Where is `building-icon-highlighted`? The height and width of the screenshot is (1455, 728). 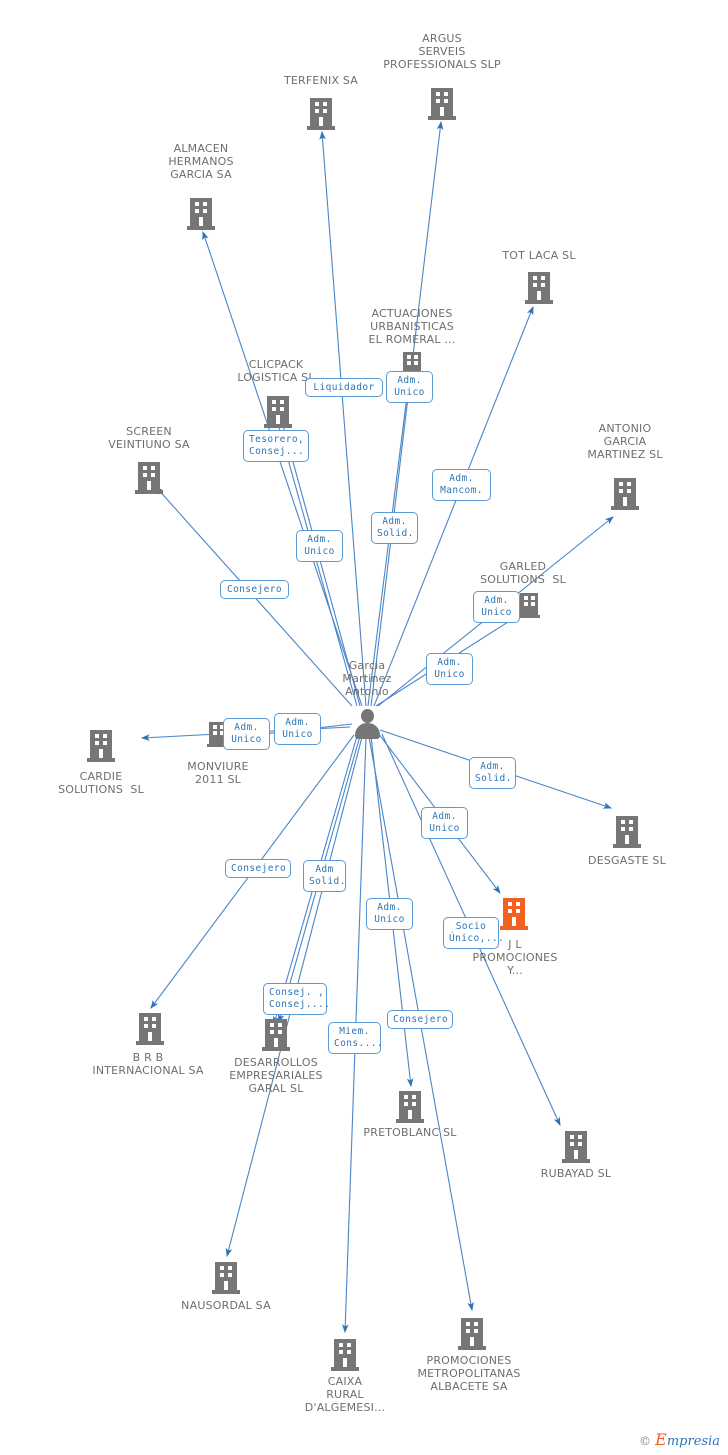
building-icon-highlighted is located at coordinates (514, 914).